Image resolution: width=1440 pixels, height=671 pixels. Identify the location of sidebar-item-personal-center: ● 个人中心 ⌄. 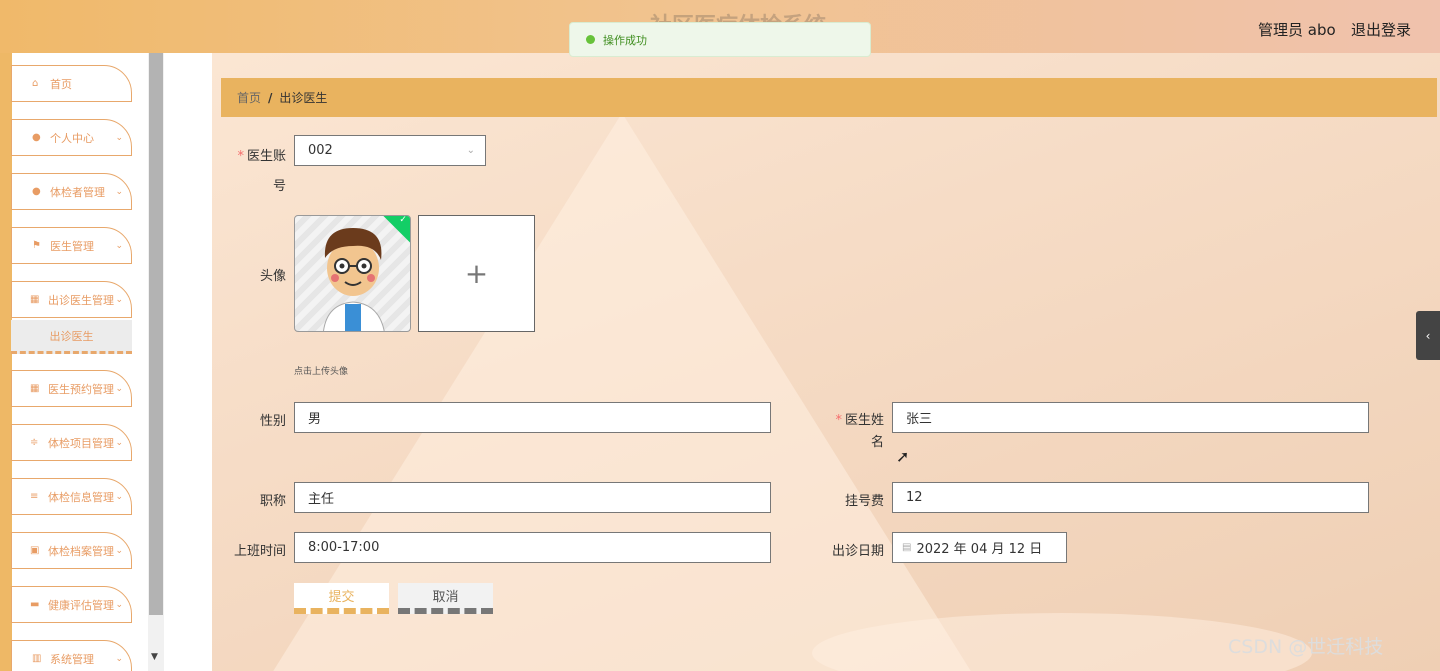
(71, 137).